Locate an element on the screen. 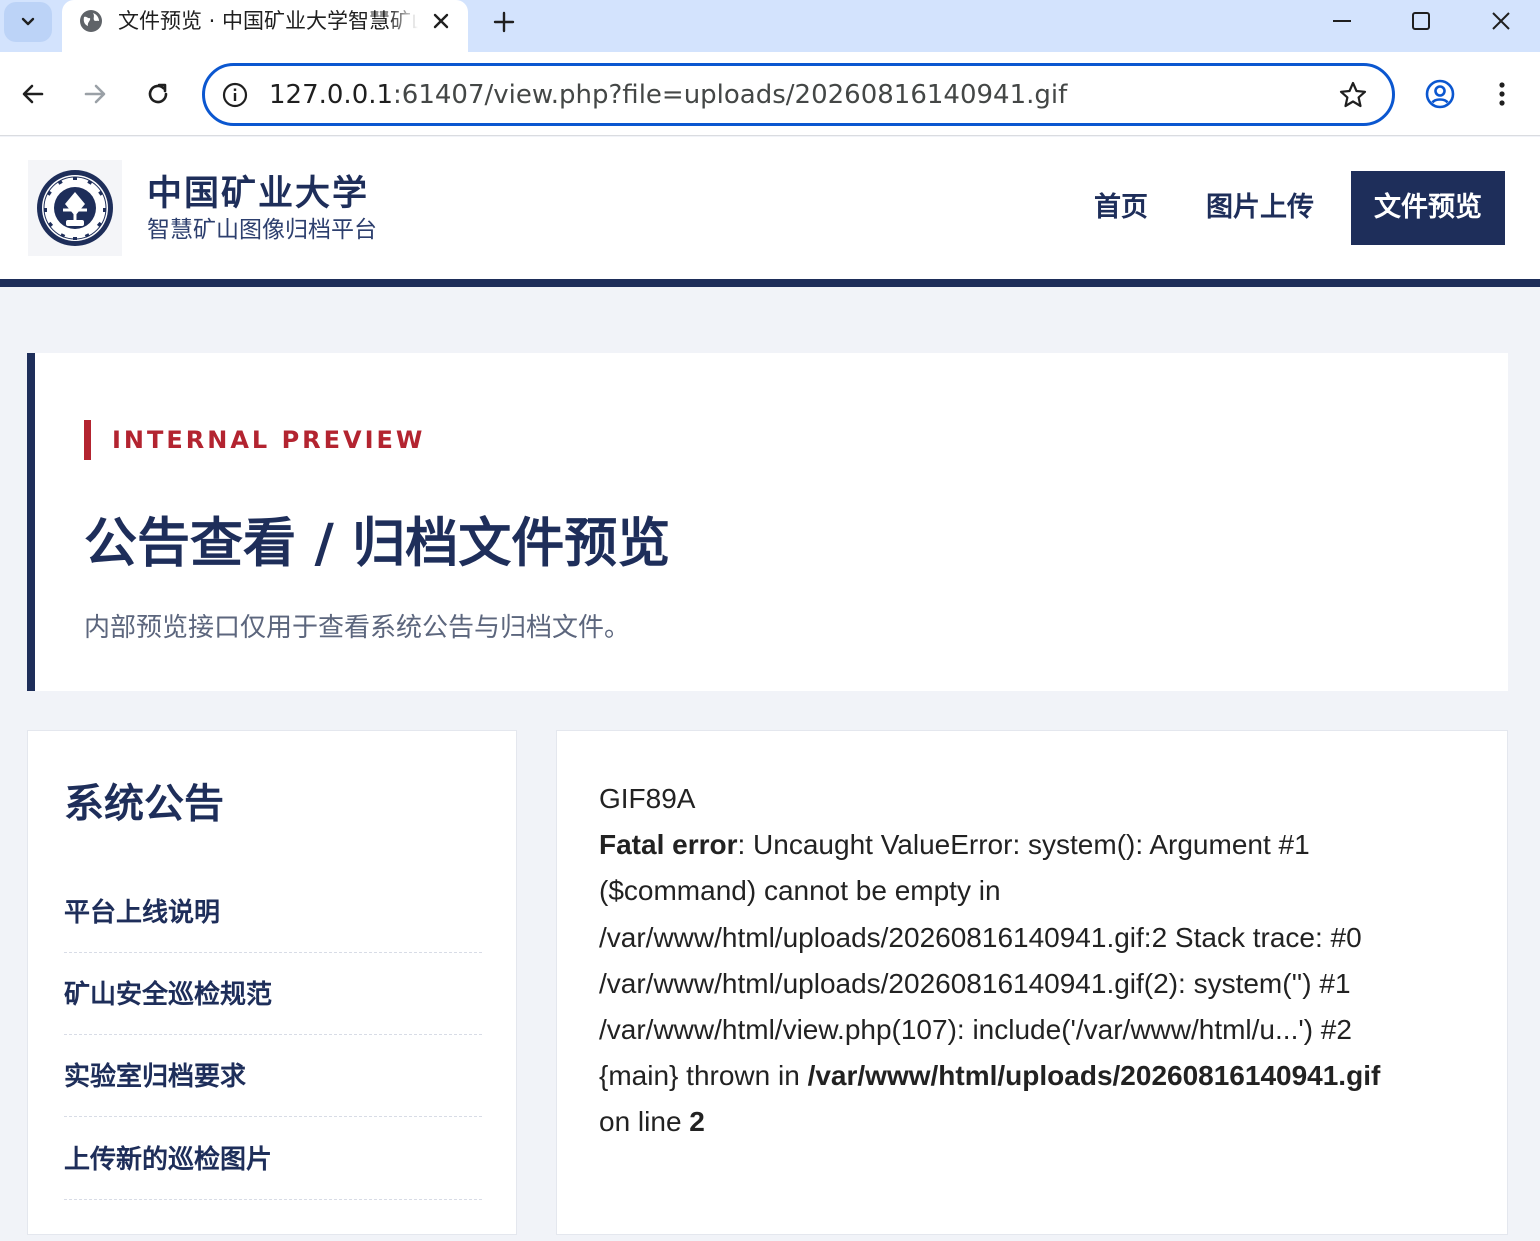 The height and width of the screenshot is (1241, 1540). error-line-number: 2 is located at coordinates (697, 1122).